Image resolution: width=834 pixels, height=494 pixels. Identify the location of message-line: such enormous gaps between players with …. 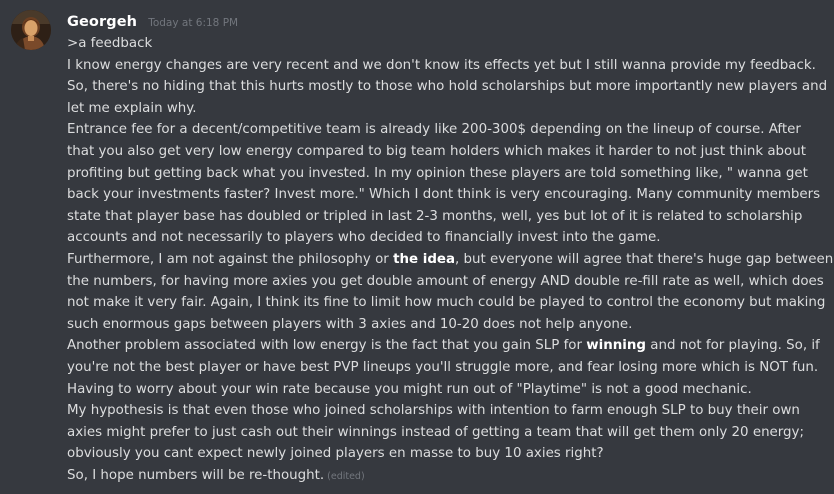
(447, 325).